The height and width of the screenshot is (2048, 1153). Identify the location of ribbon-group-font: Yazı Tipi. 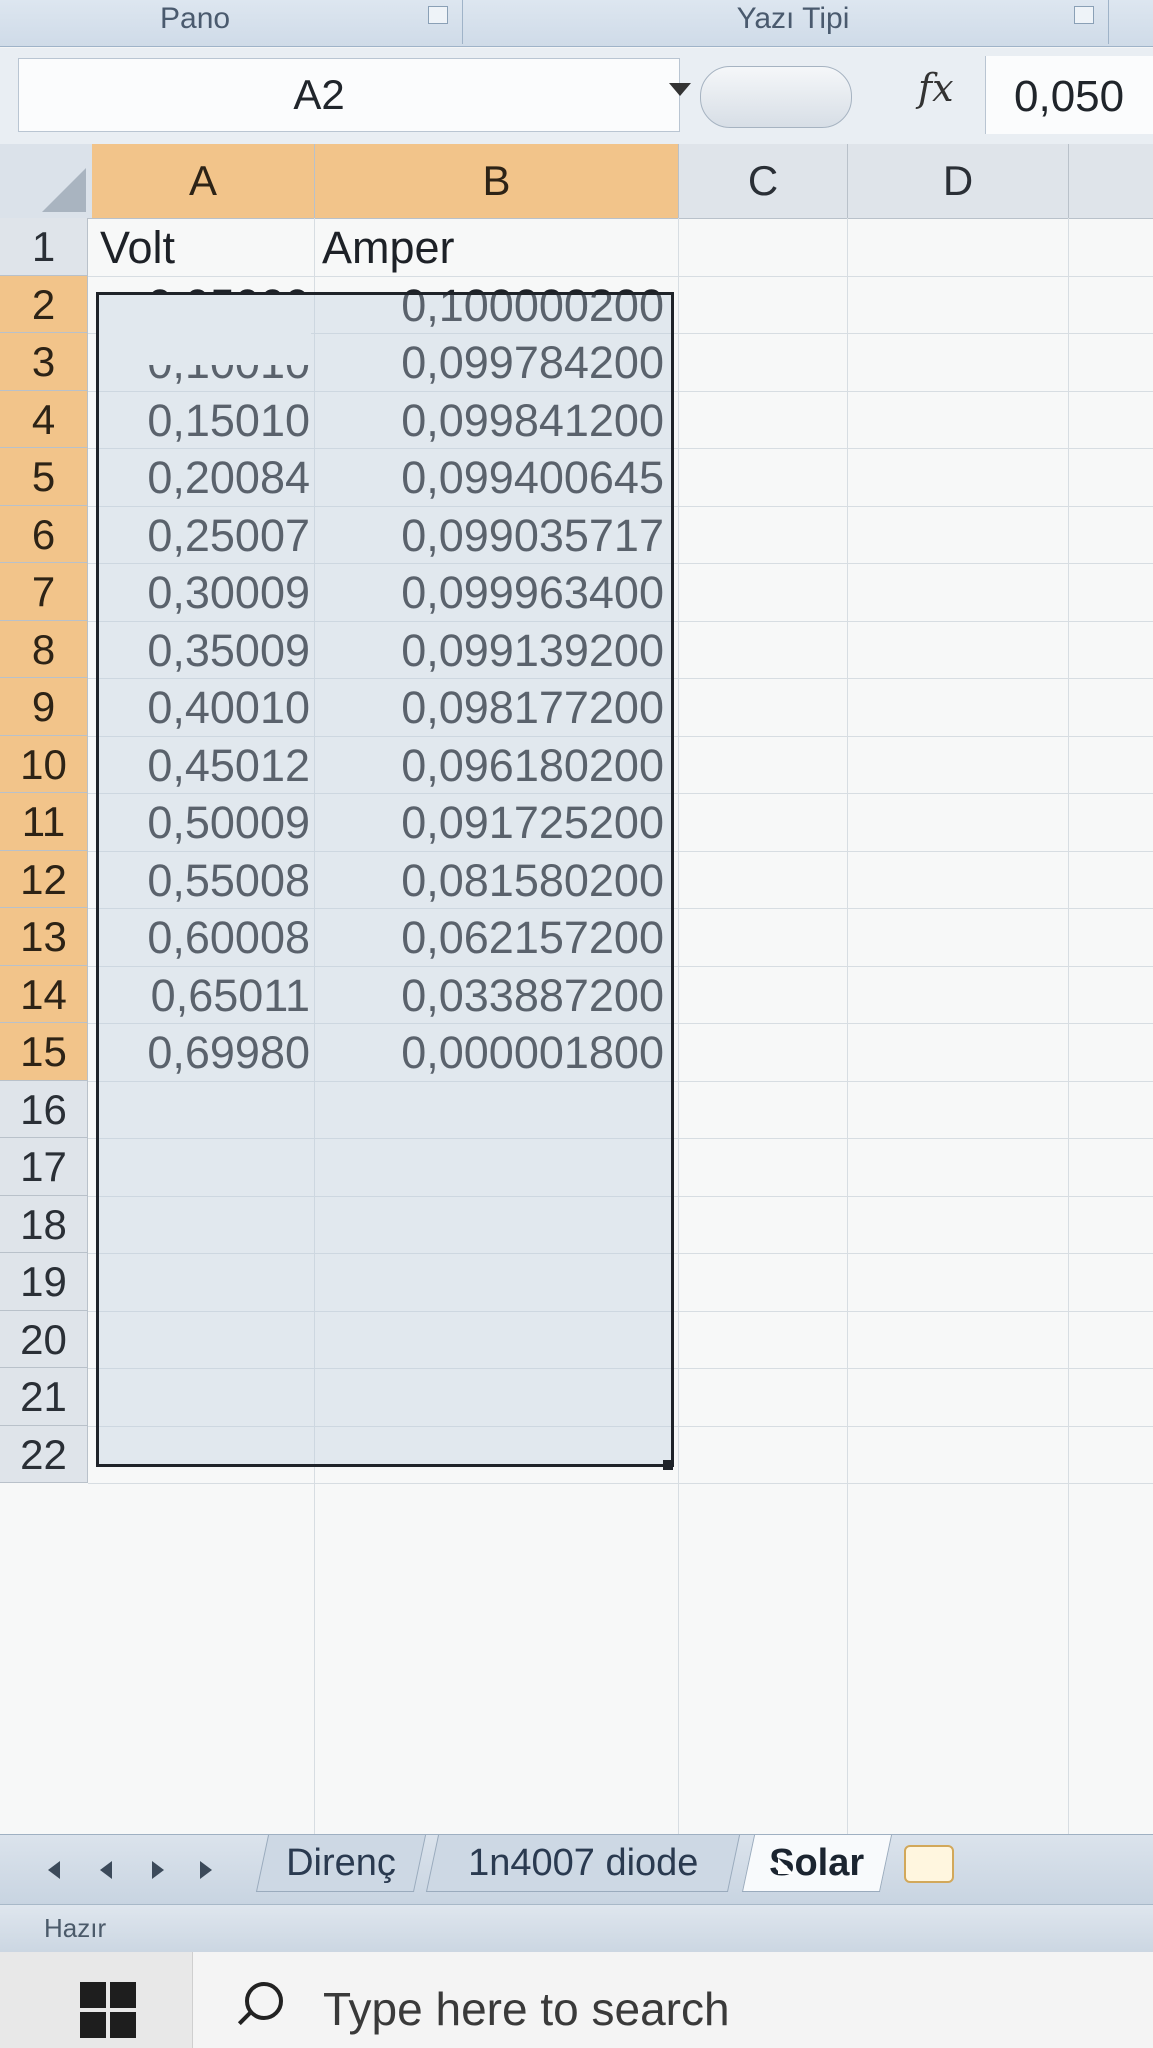
(793, 22).